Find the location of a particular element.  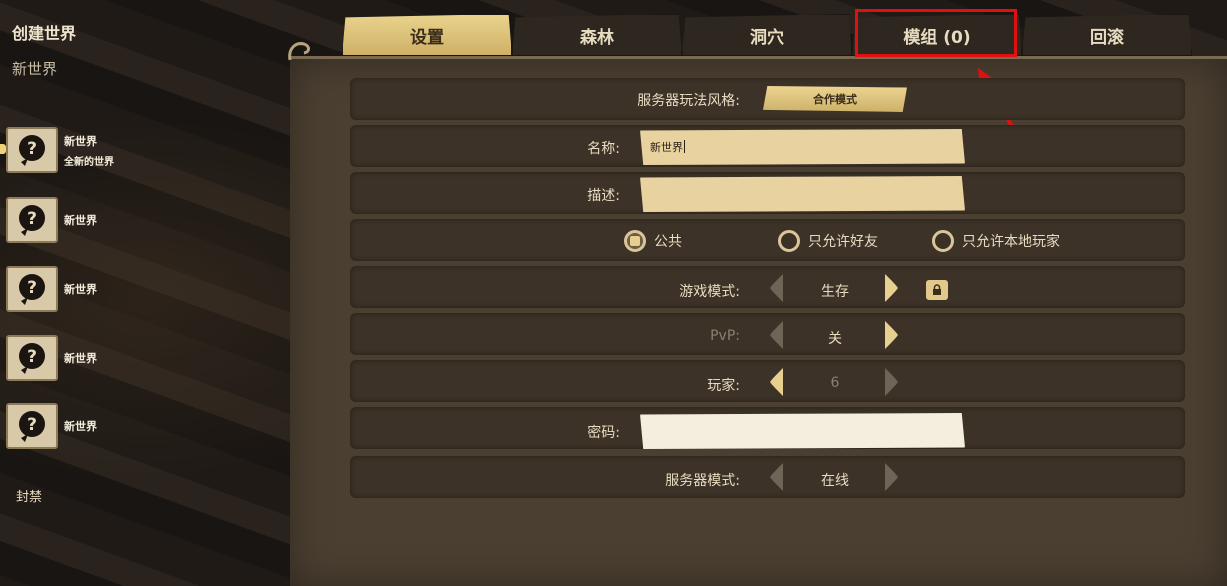

server-mode-next-arrow-icon is located at coordinates (892, 477).